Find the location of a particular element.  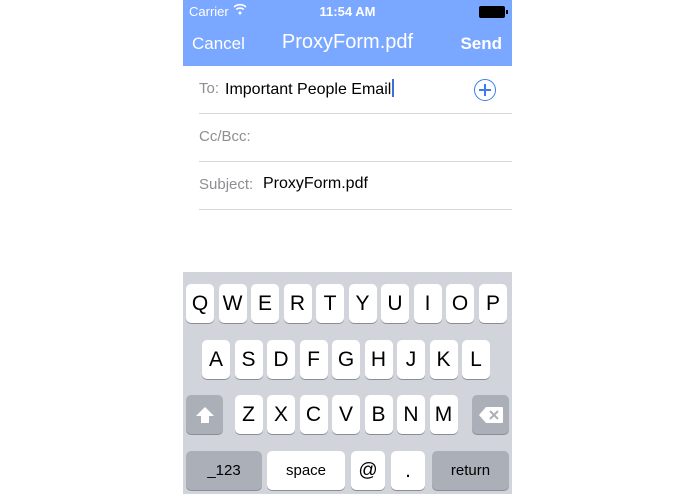

divider is located at coordinates (355, 209).